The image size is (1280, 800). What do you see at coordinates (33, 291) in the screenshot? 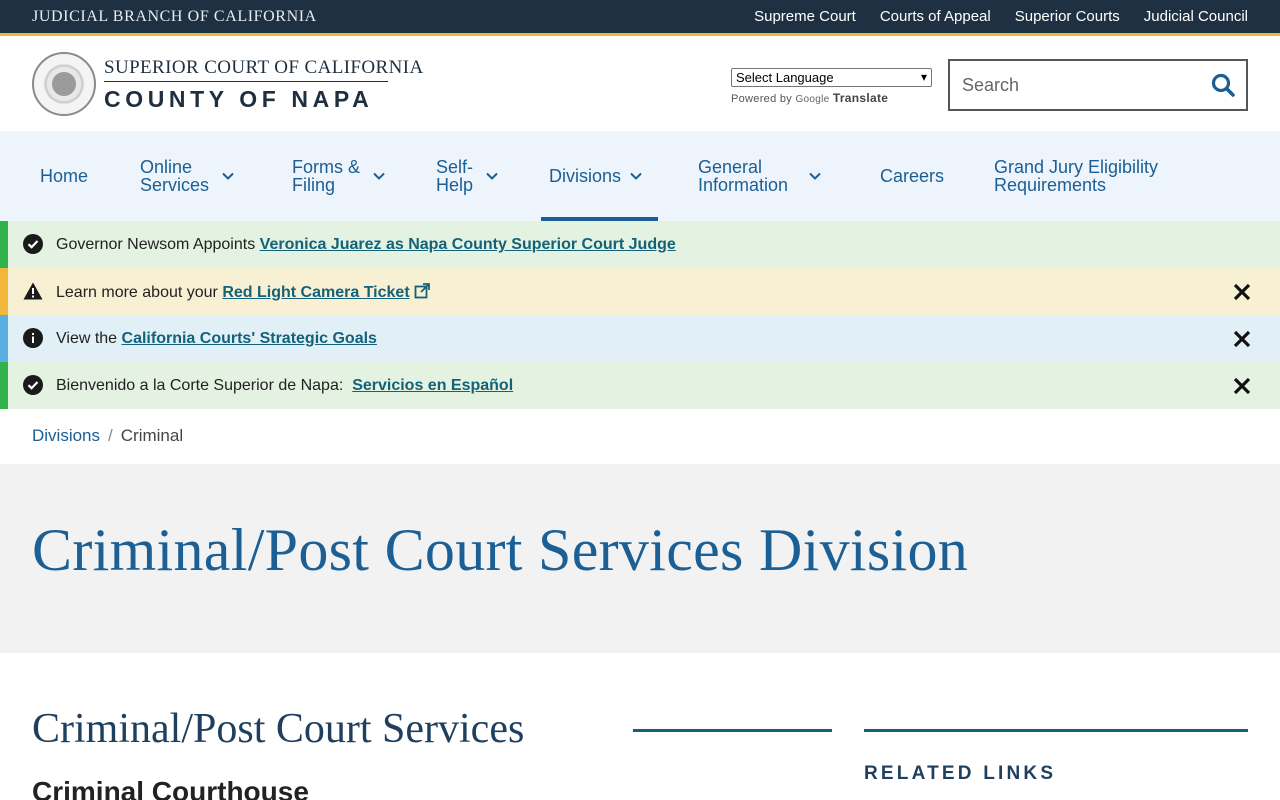
I see `warning-icon` at bounding box center [33, 291].